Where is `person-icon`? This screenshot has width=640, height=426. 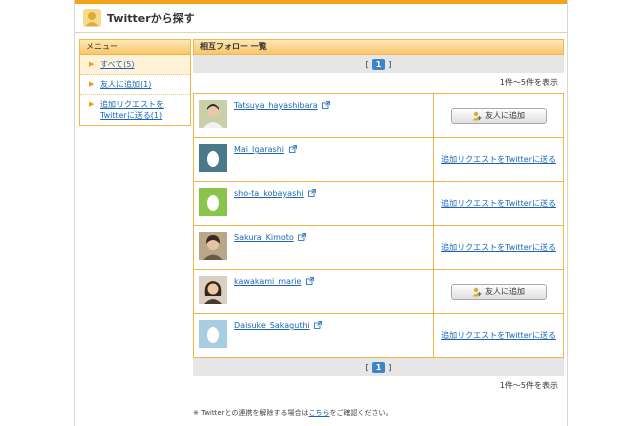
person-icon is located at coordinates (92, 18).